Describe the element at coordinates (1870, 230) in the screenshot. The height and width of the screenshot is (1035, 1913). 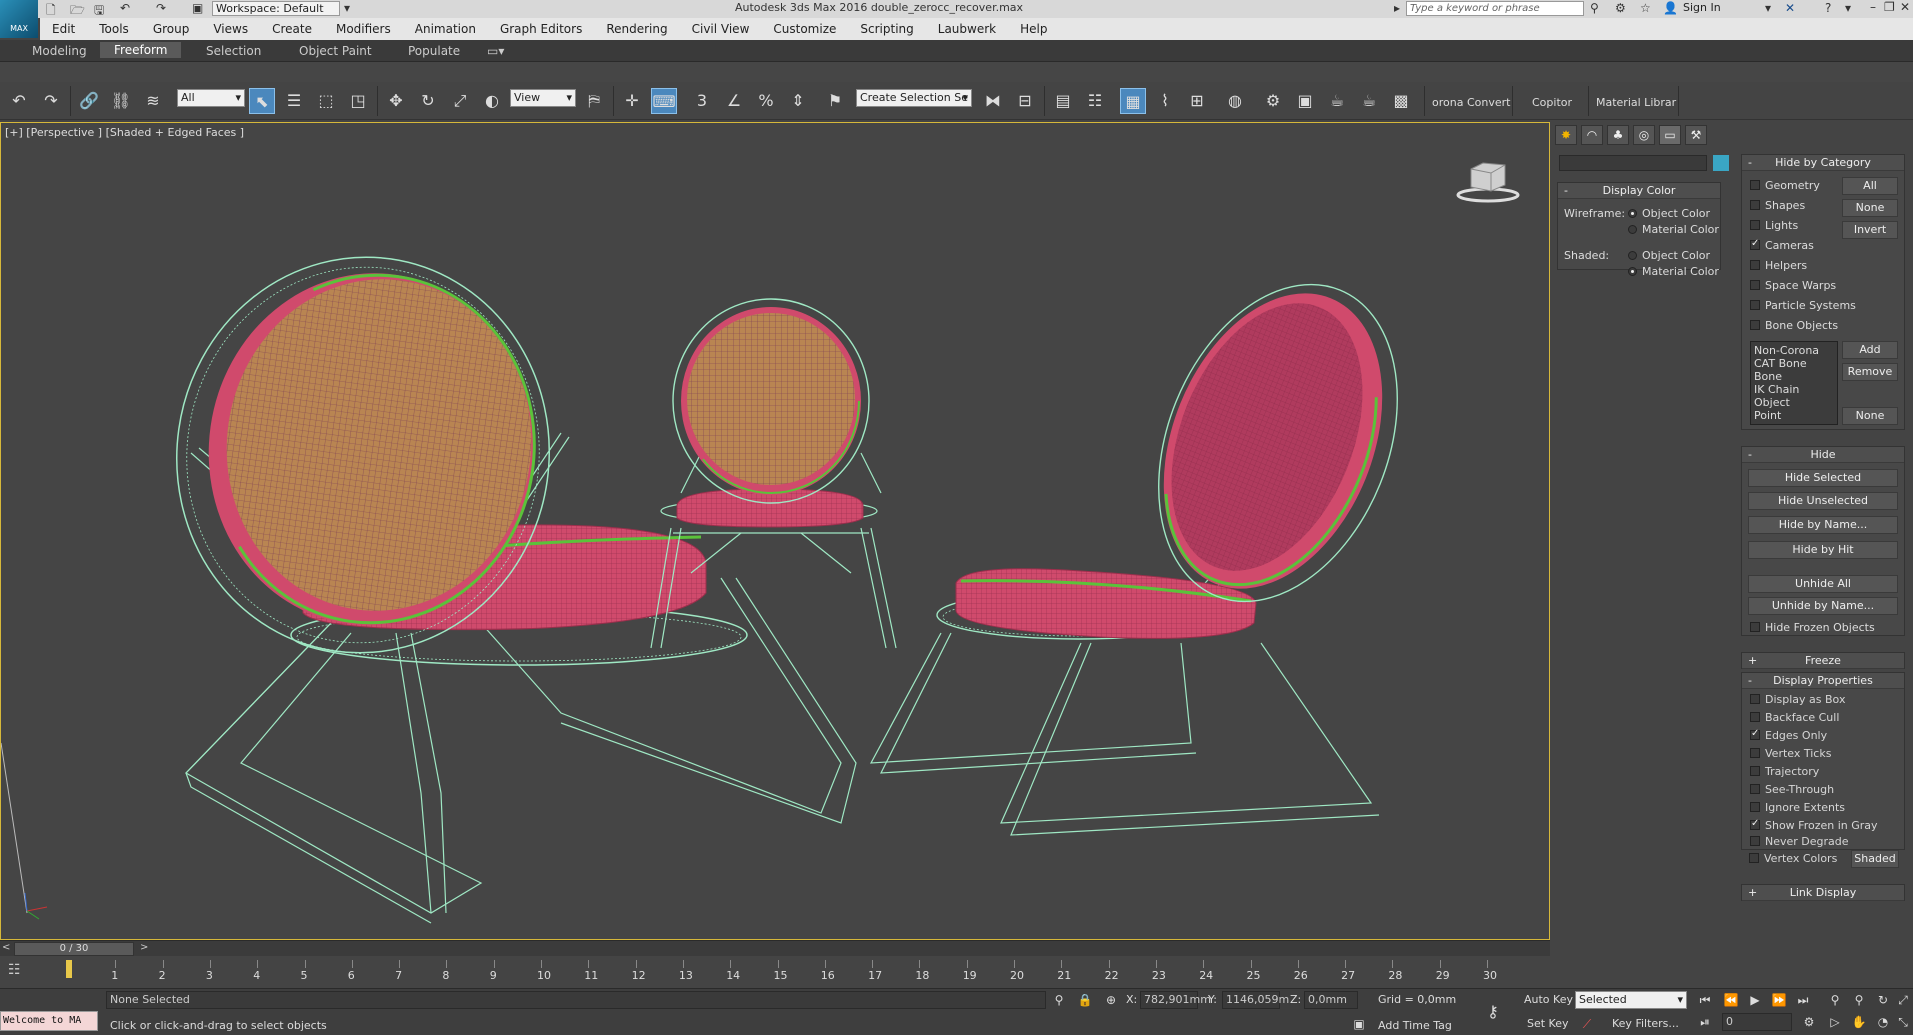
I see `category-invert-button: Invert` at that location.